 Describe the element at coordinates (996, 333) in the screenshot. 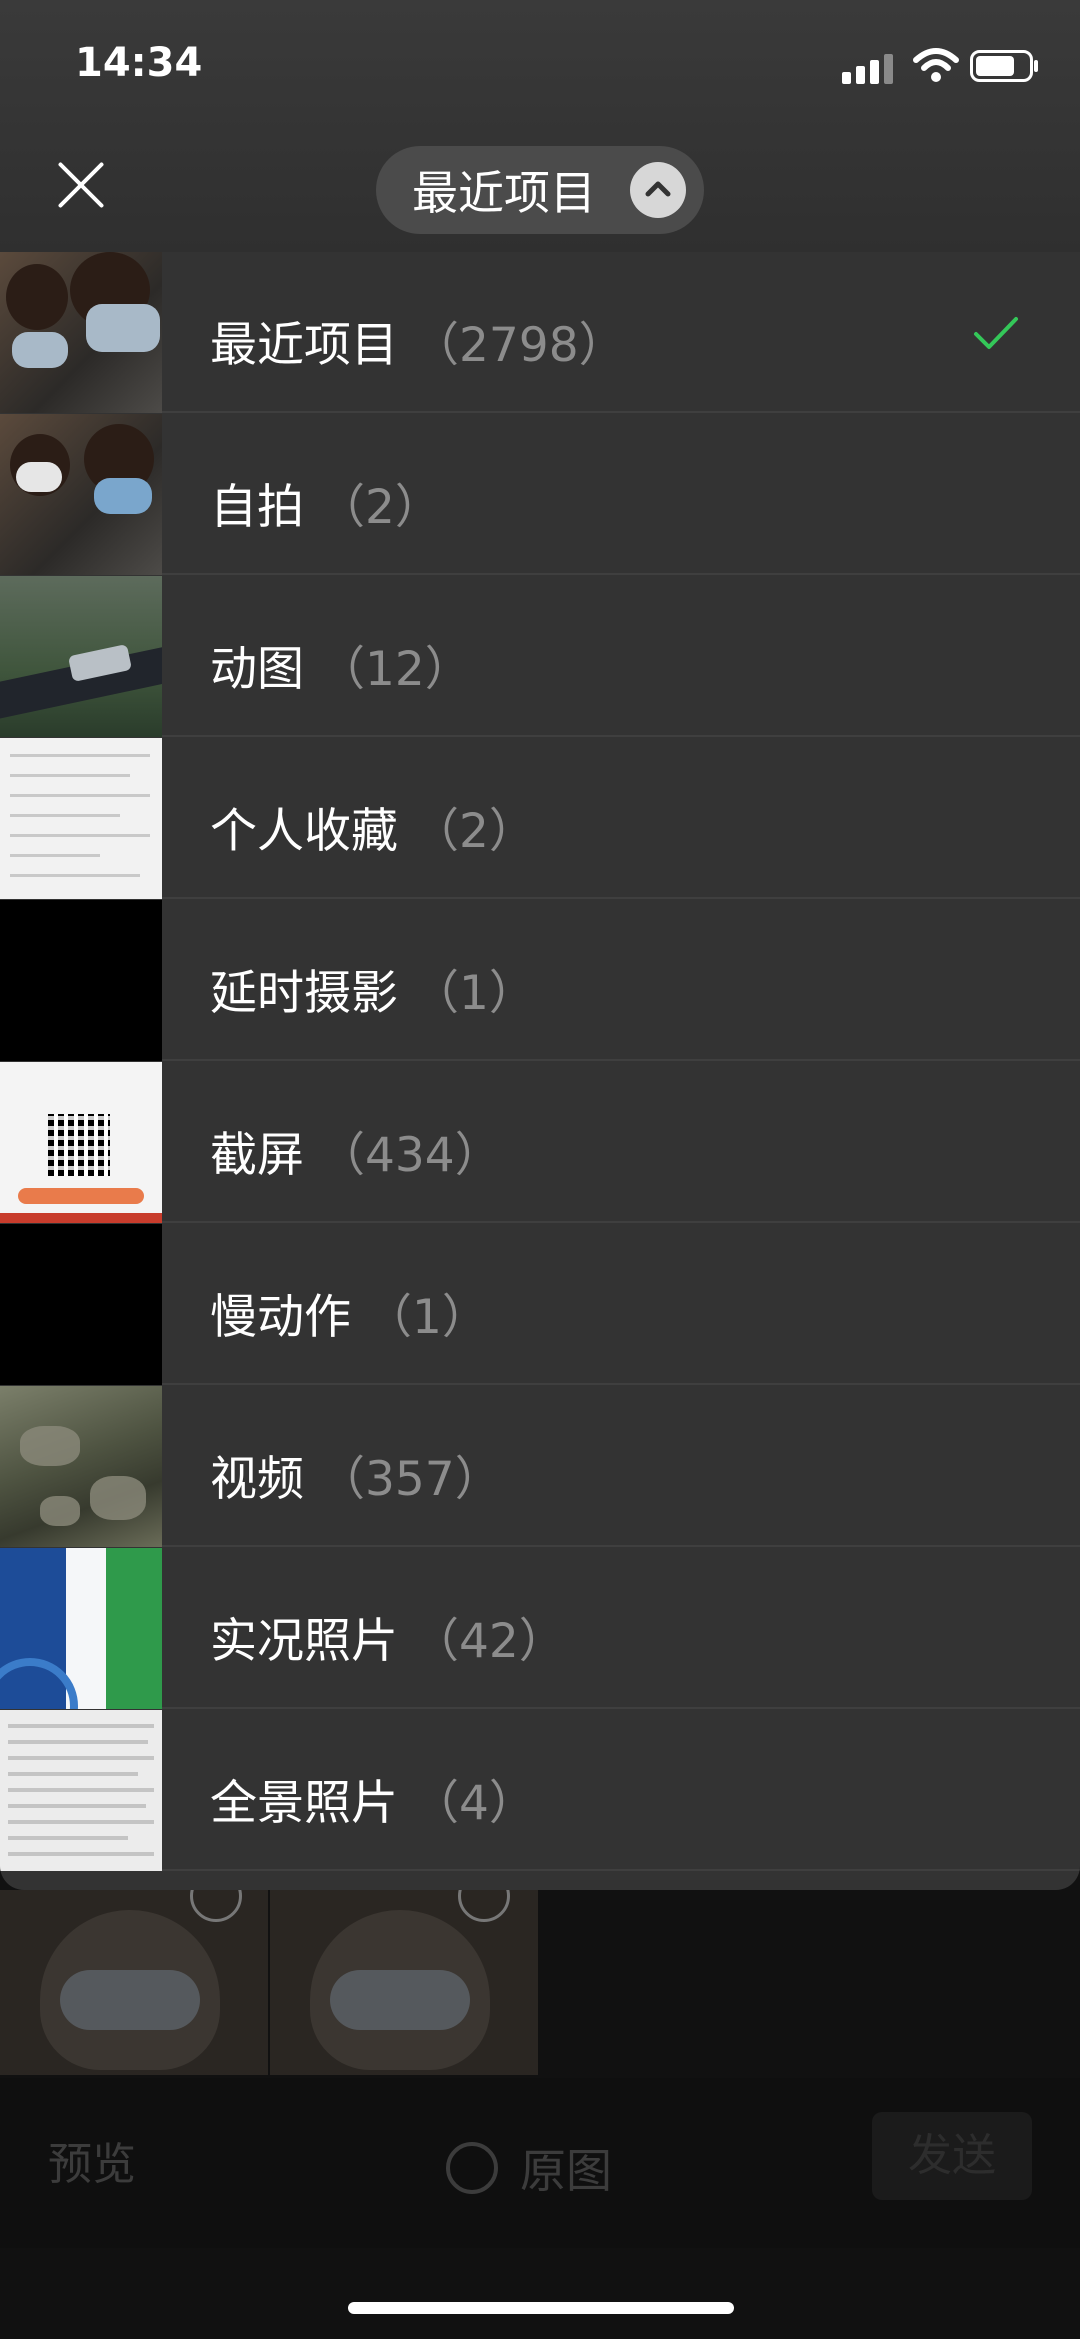

I see `checkmark-icon` at that location.